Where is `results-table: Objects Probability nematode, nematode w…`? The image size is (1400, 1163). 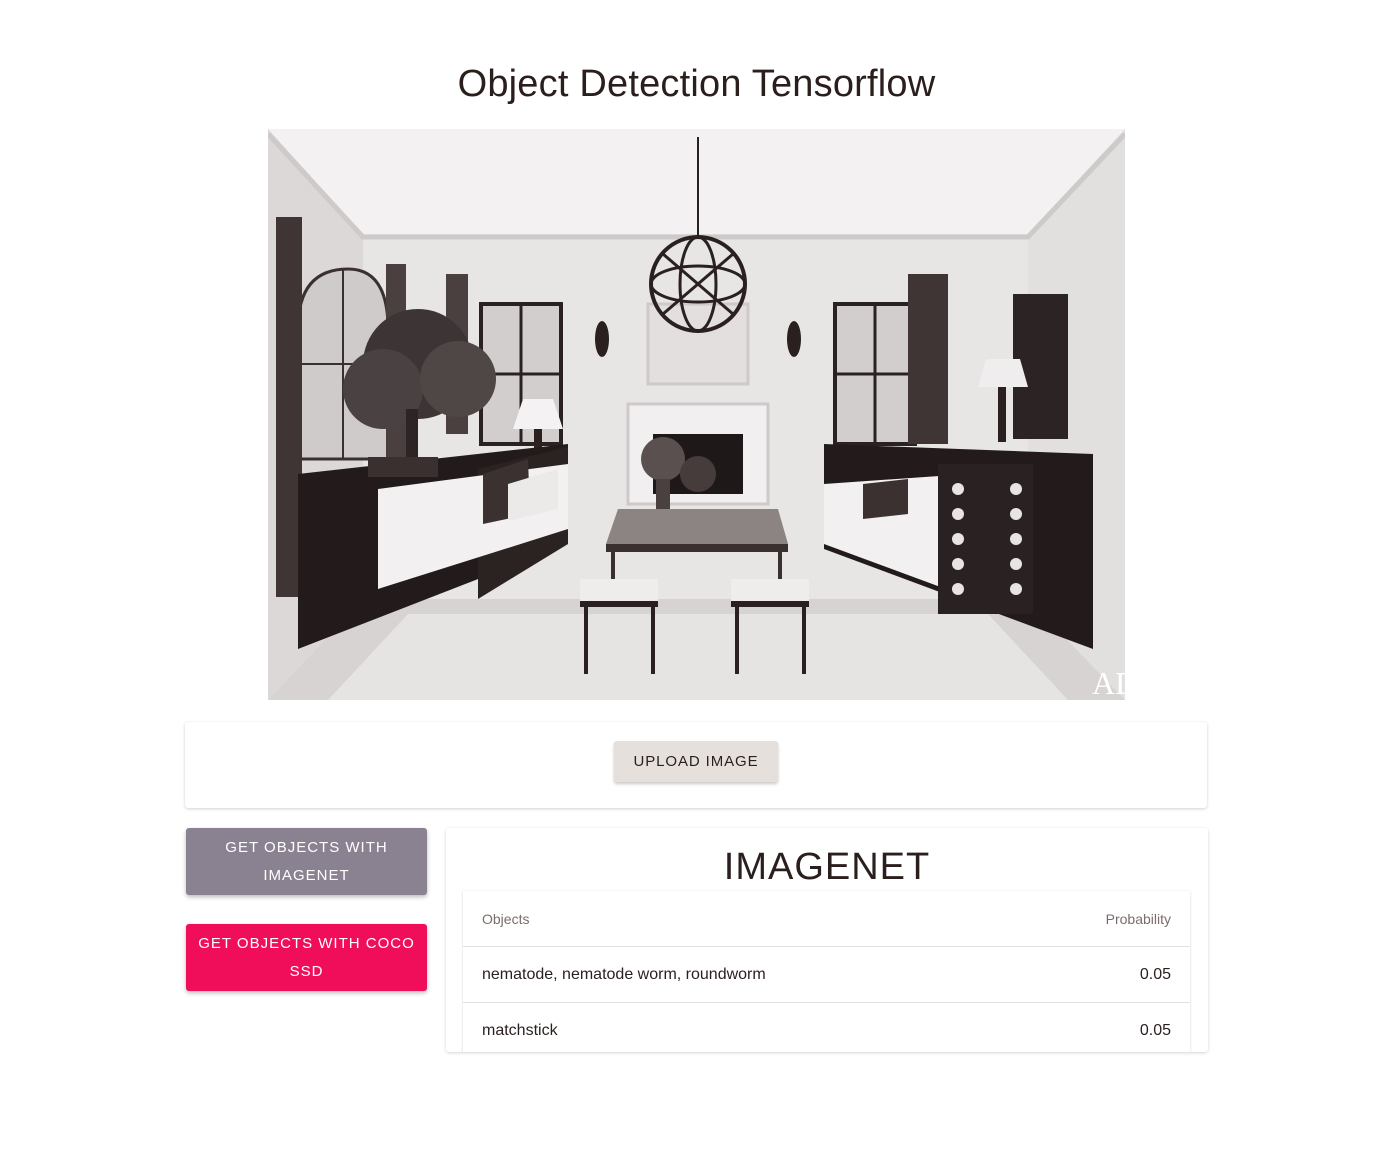
results-table: Objects Probability nematode, nematode w… is located at coordinates (826, 971).